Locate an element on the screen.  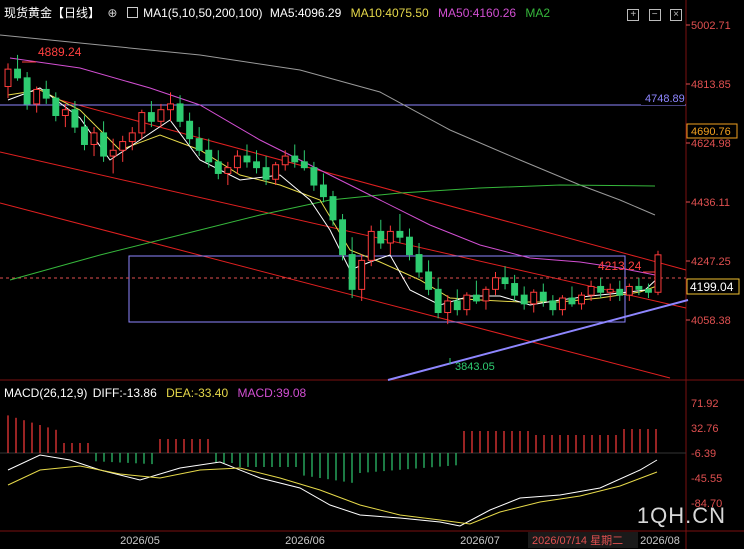
ma-params: MA1(5,10,50,200,100) is located at coordinates (203, 13).